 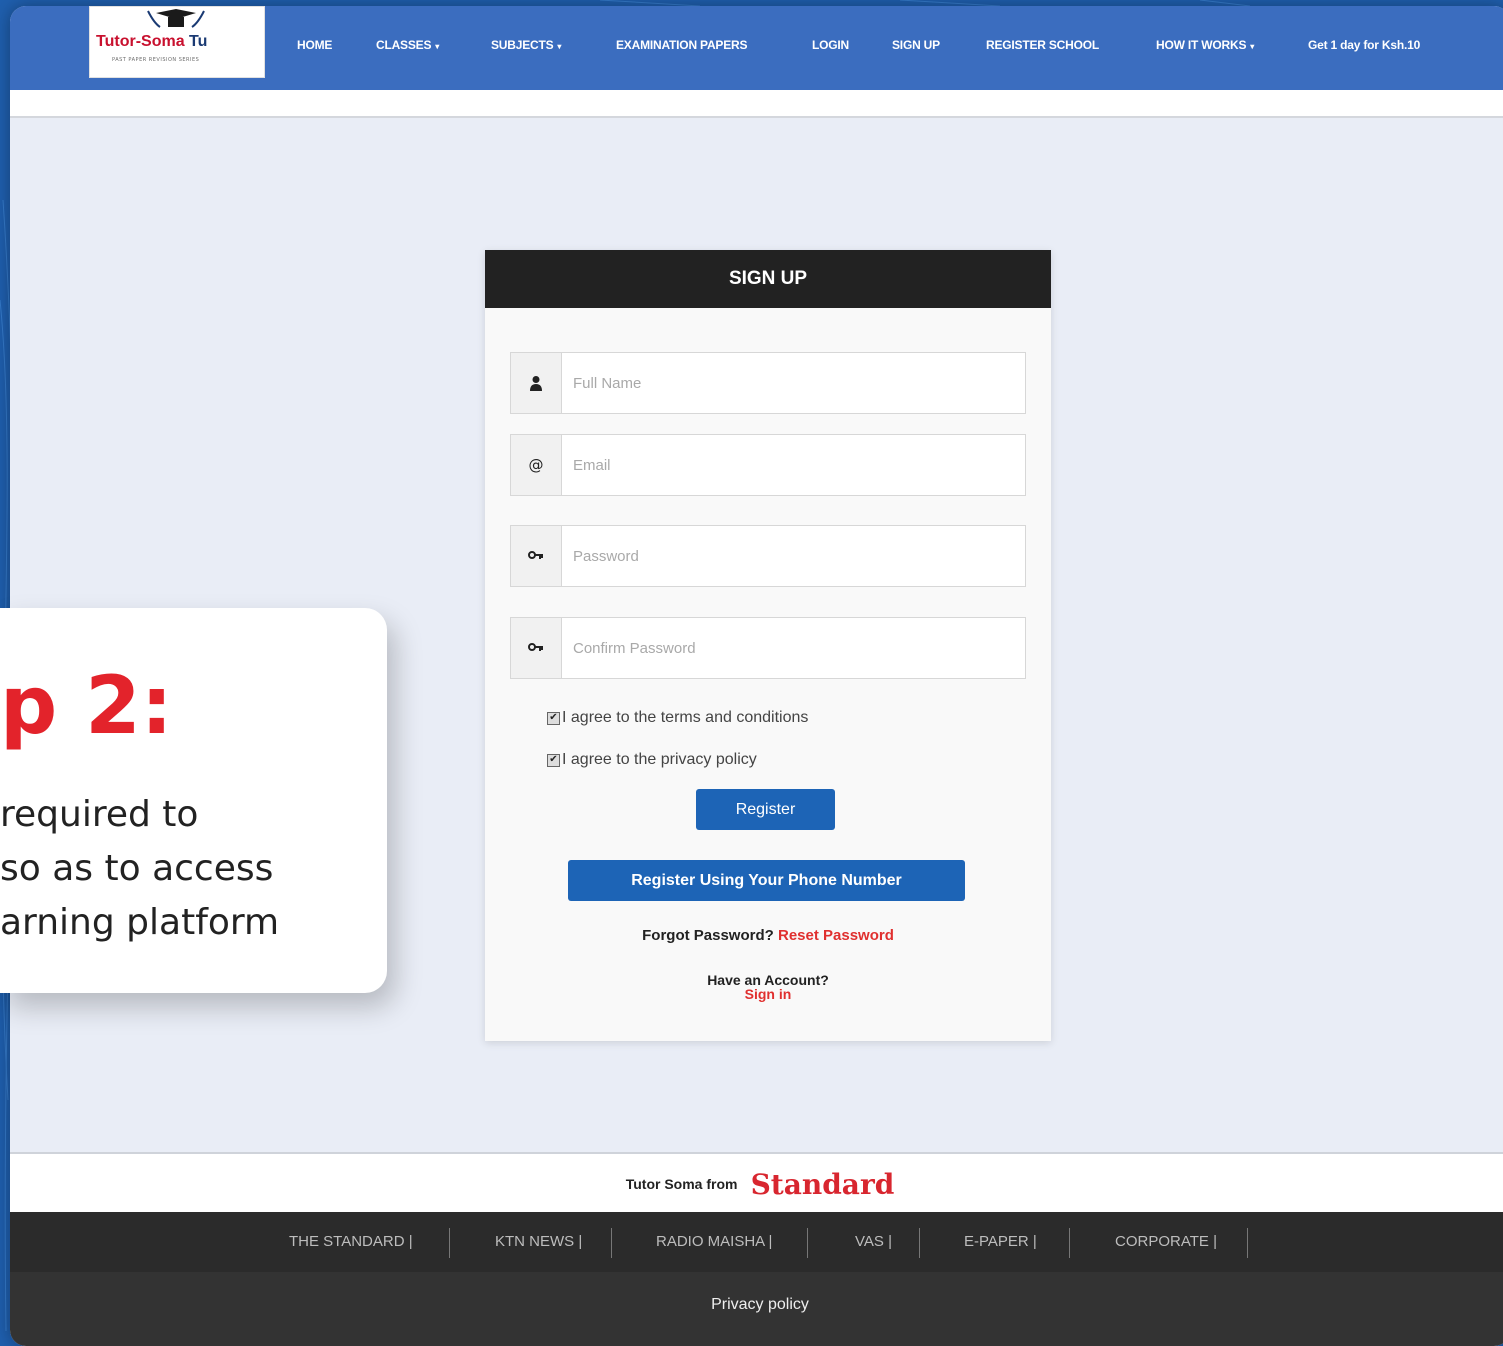 I want to click on nav-day-offer: Get 1 day for Ksh.10, so click(x=1364, y=45).